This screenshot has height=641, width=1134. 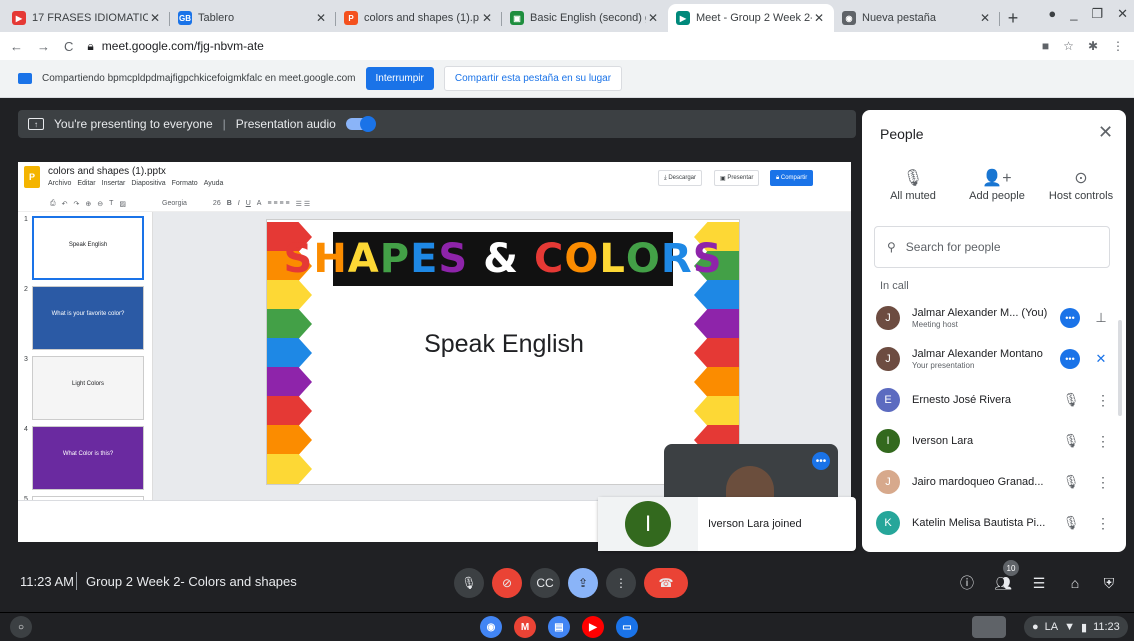 I want to click on profile-icon: ●, so click(x=1052, y=14).